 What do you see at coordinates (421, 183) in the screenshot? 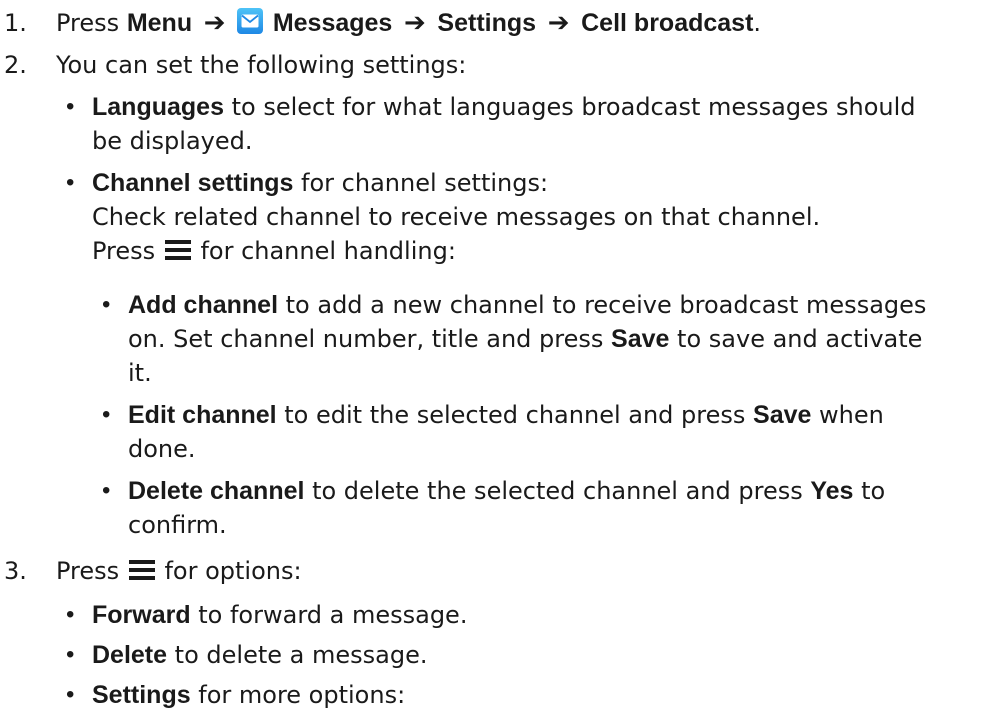
I see `channel-settings-description: for channel settings:` at bounding box center [421, 183].